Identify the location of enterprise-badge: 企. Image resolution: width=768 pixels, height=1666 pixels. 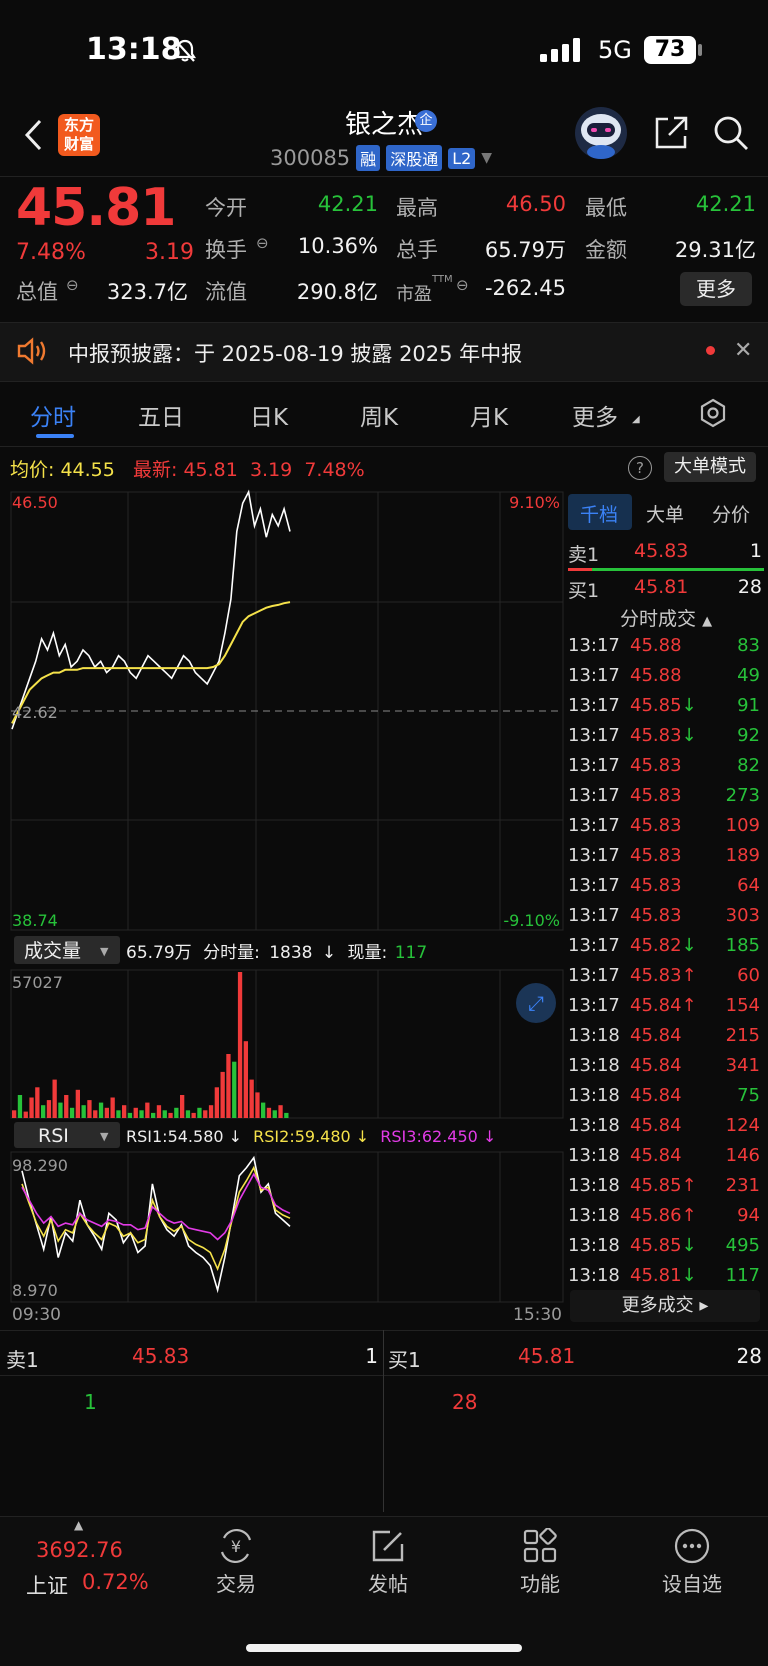
(426, 121).